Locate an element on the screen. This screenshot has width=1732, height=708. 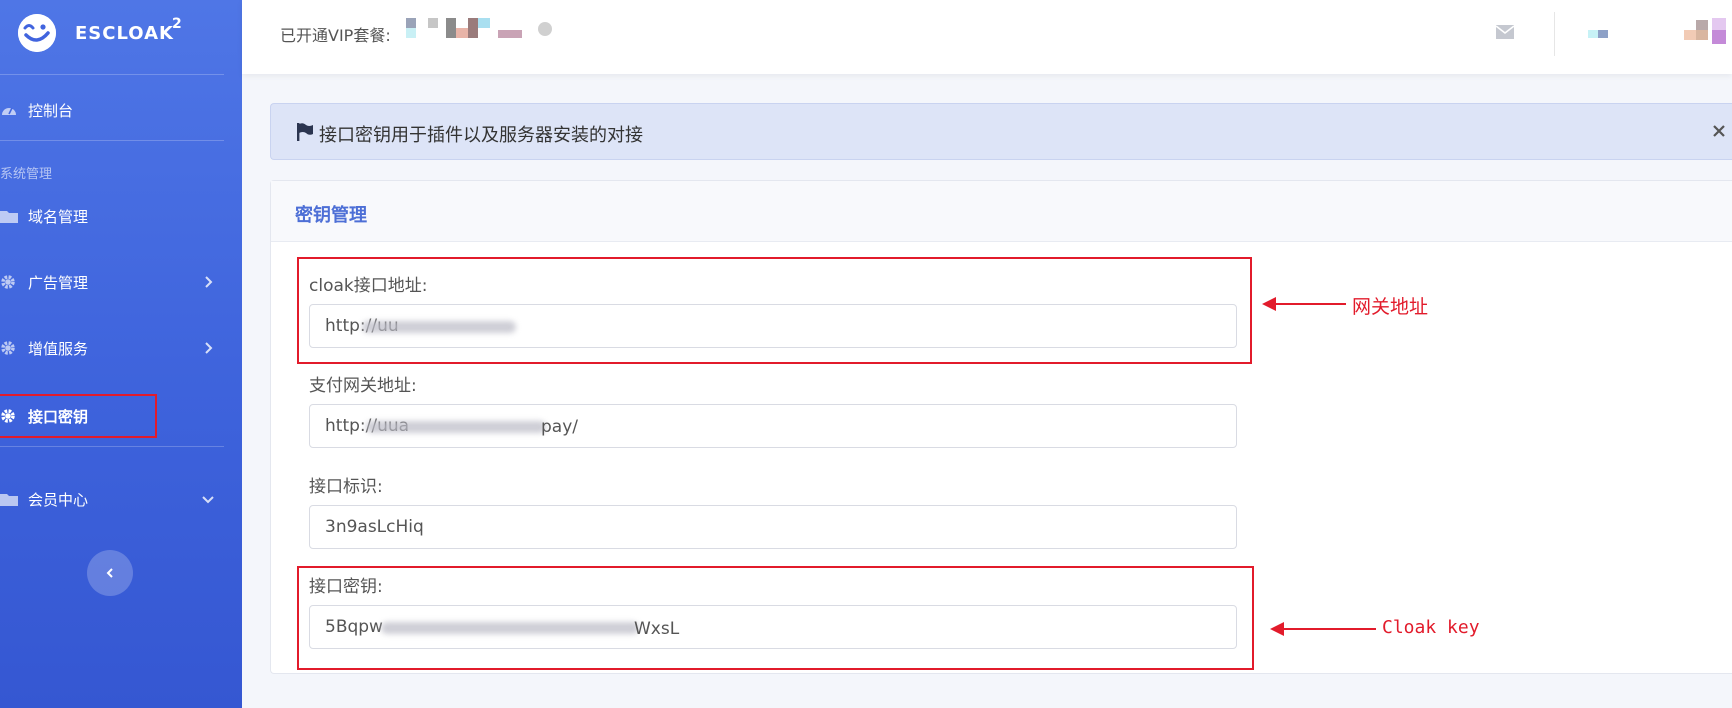
info-alert: 接口密钥用于插件以及服务器安装的对接 is located at coordinates (1001, 131).